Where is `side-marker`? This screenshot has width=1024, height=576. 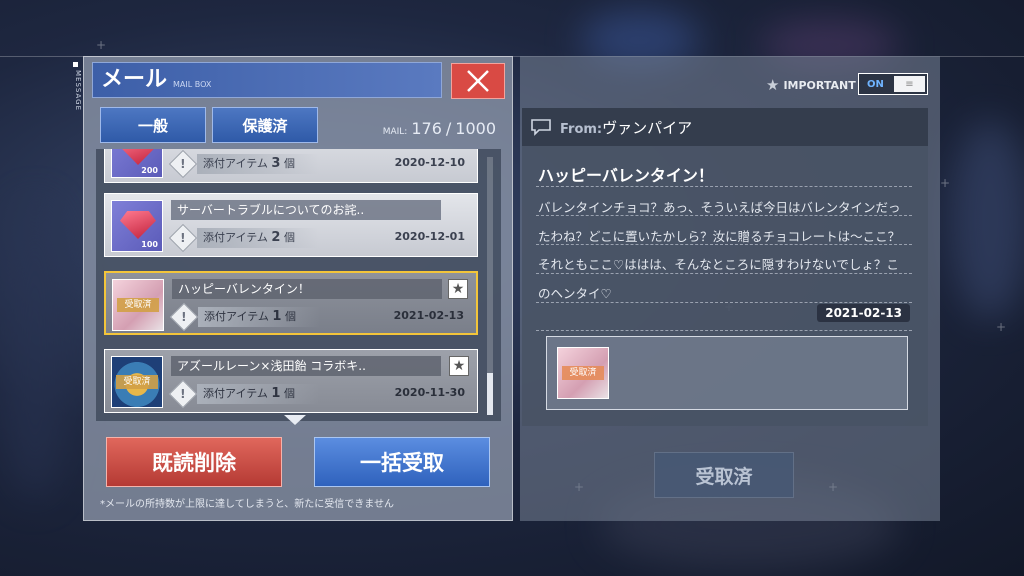
side-marker is located at coordinates (75, 64).